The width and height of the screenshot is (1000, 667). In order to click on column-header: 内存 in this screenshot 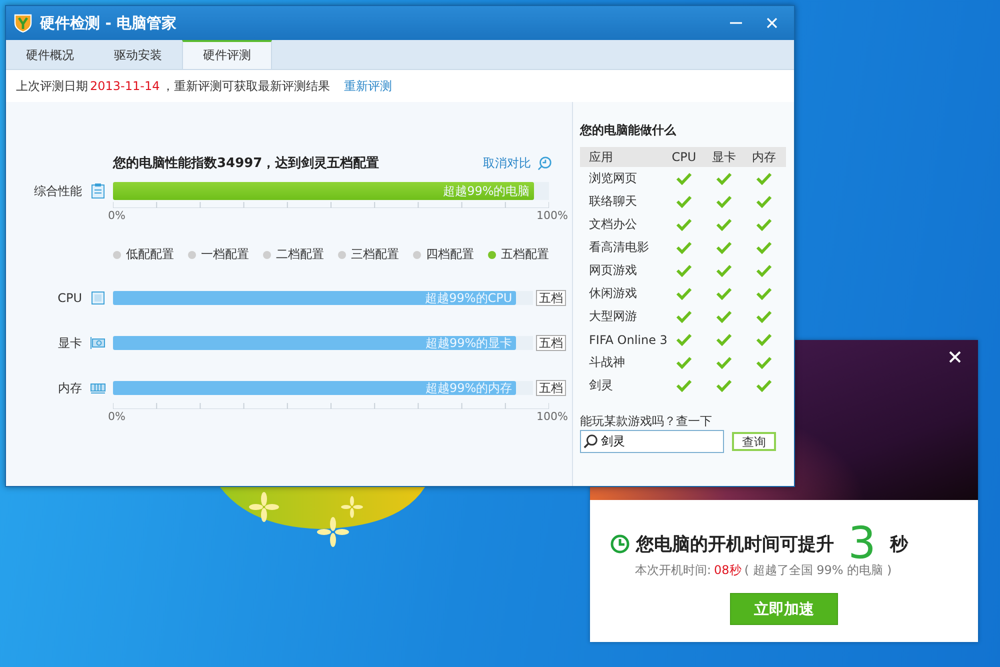, I will do `click(764, 157)`.